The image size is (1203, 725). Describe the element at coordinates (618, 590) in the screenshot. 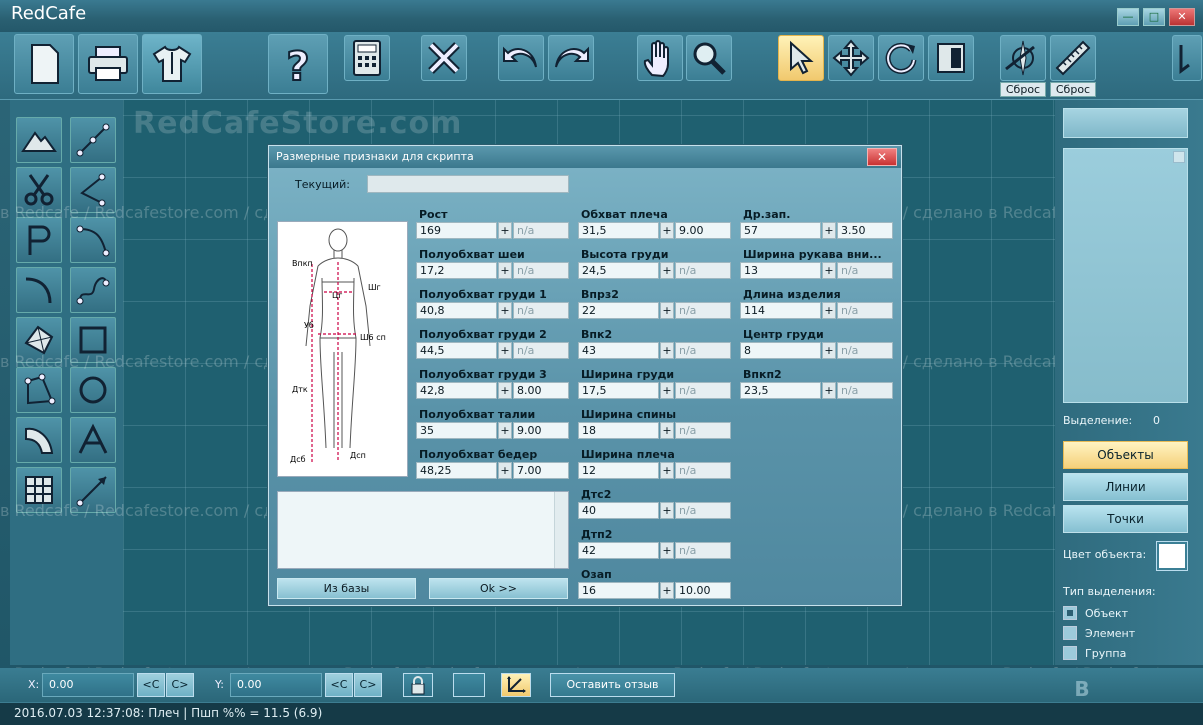

I see `measure-value-input: 16` at that location.